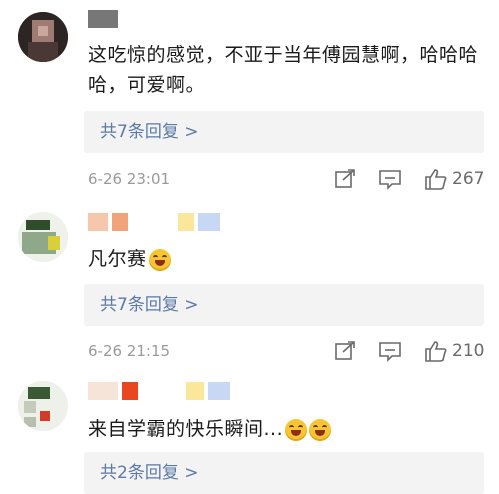  Describe the element at coordinates (288, 179) in the screenshot. I see `comment-meta: 6-26 23:01 267` at that location.